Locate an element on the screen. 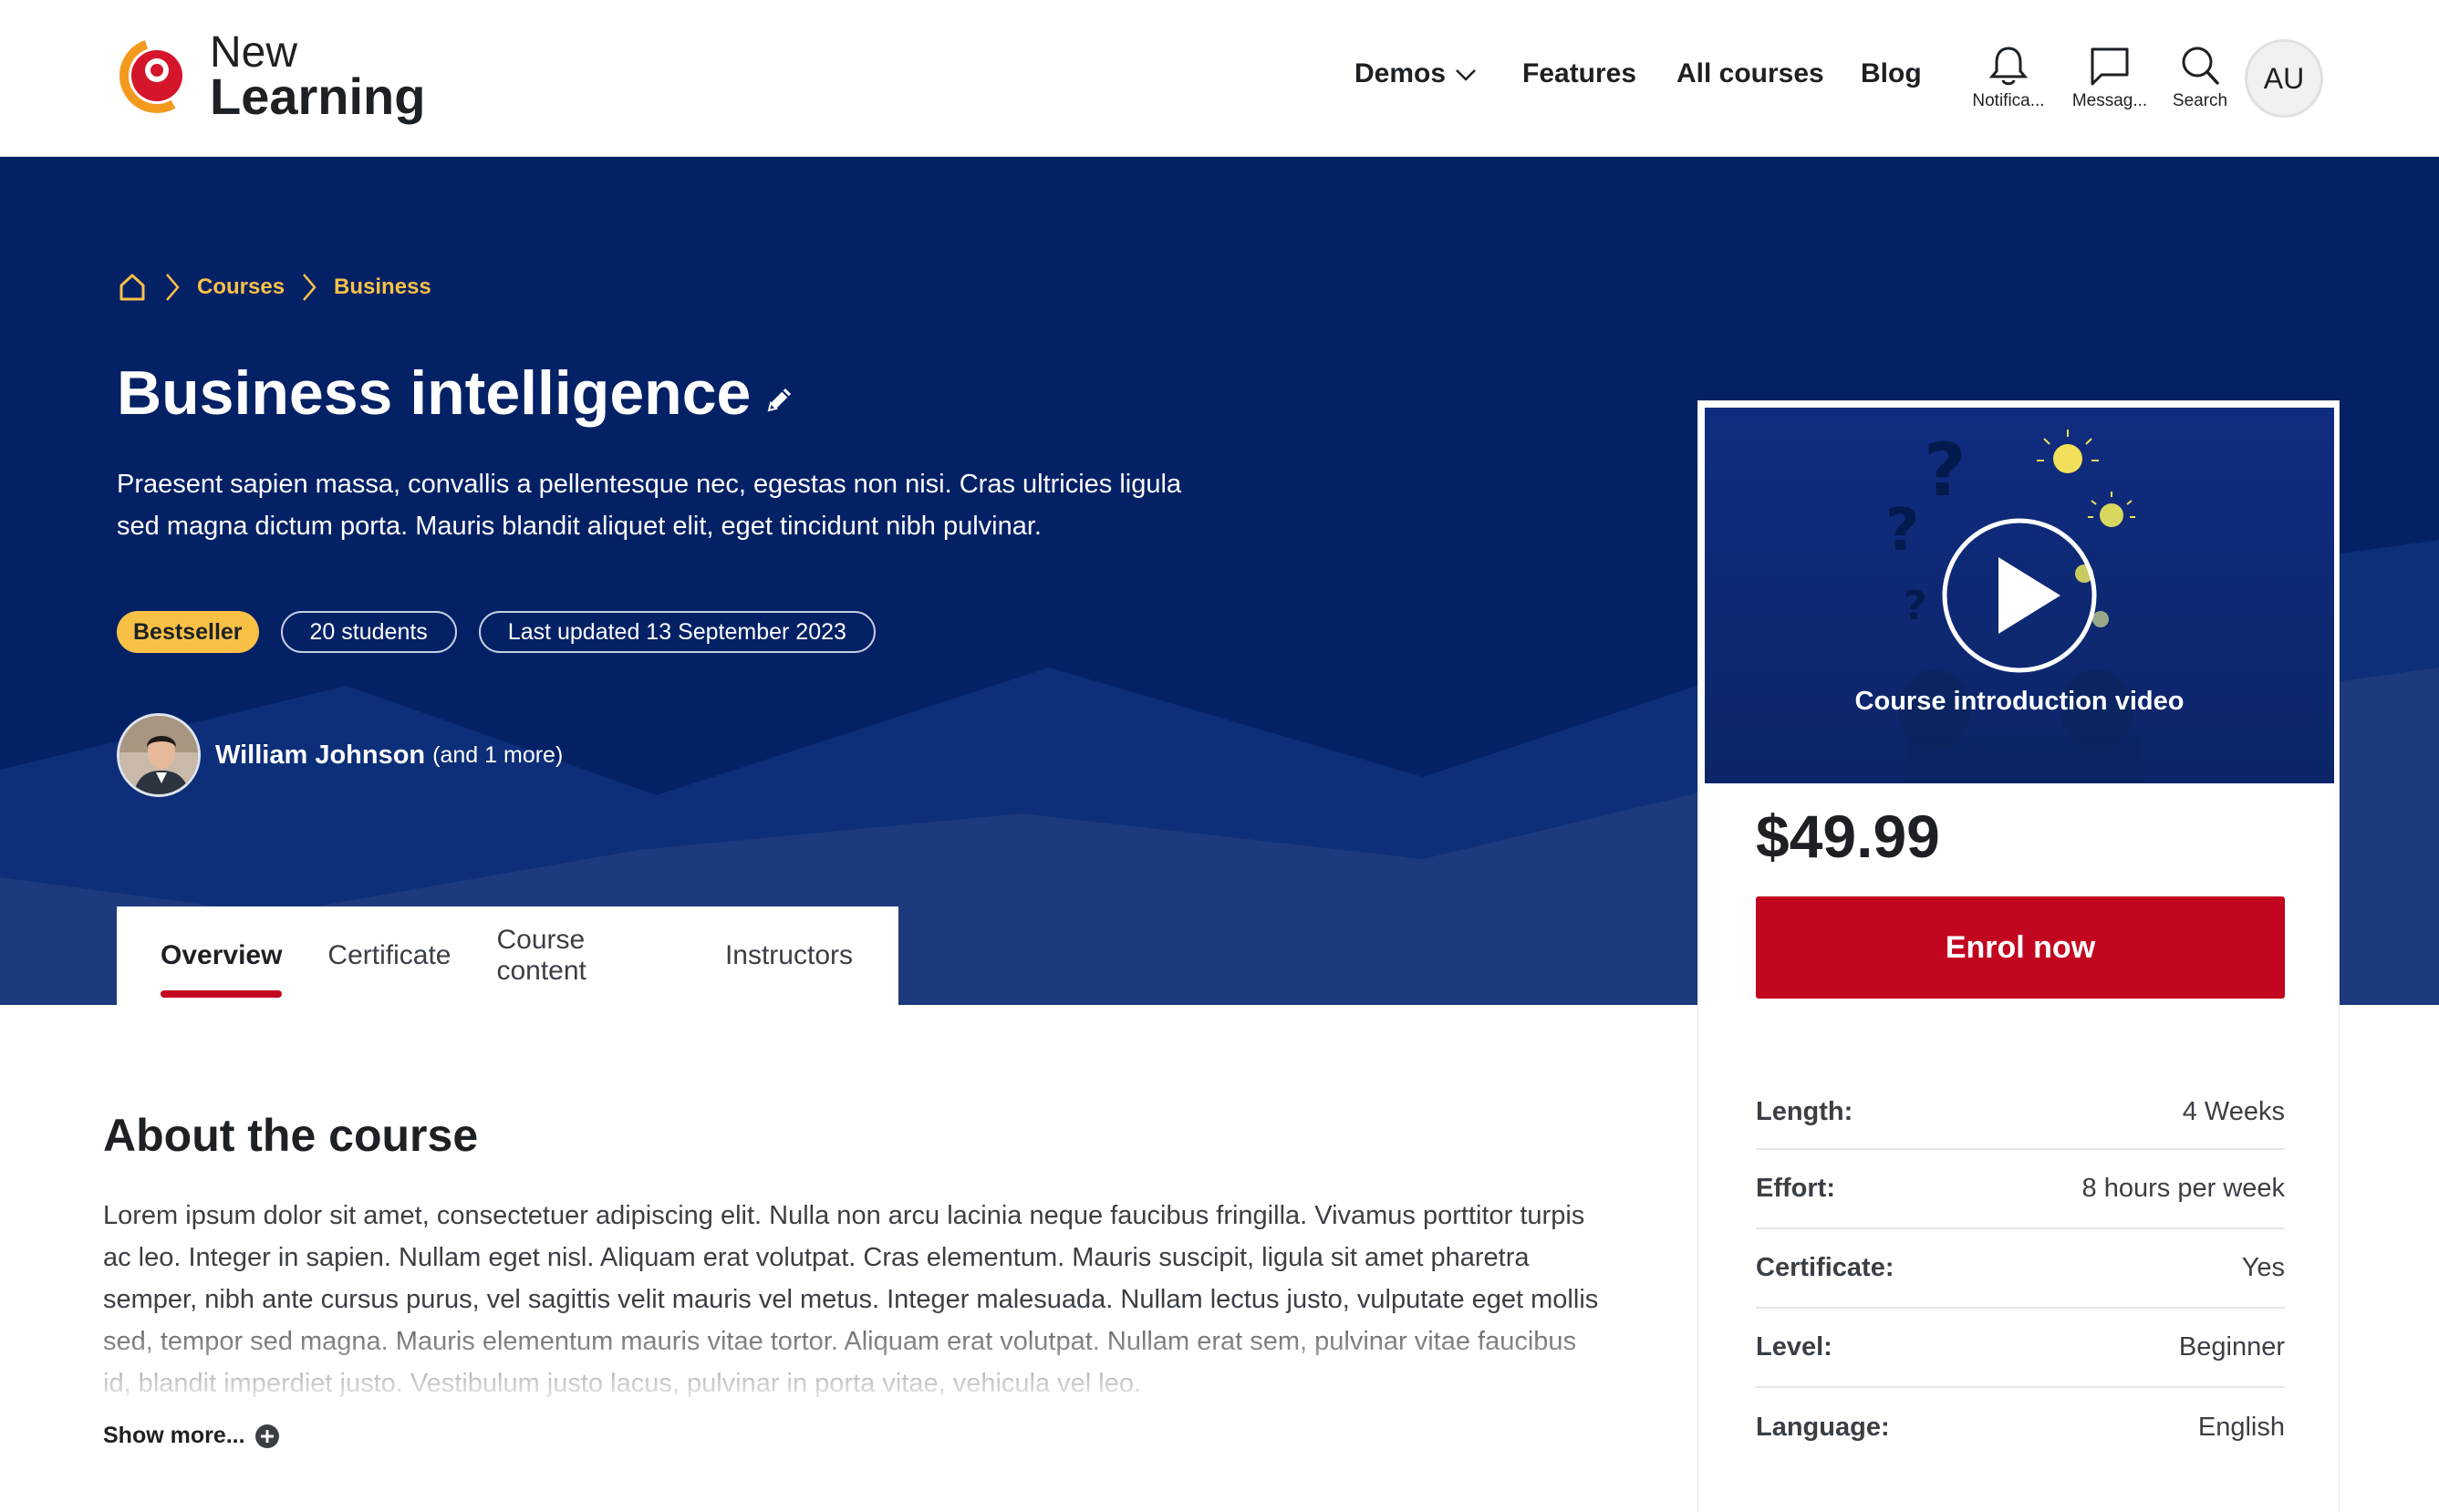 The height and width of the screenshot is (1512, 2439). fact-row: Effort: 8 hours per week is located at coordinates (2020, 1189).